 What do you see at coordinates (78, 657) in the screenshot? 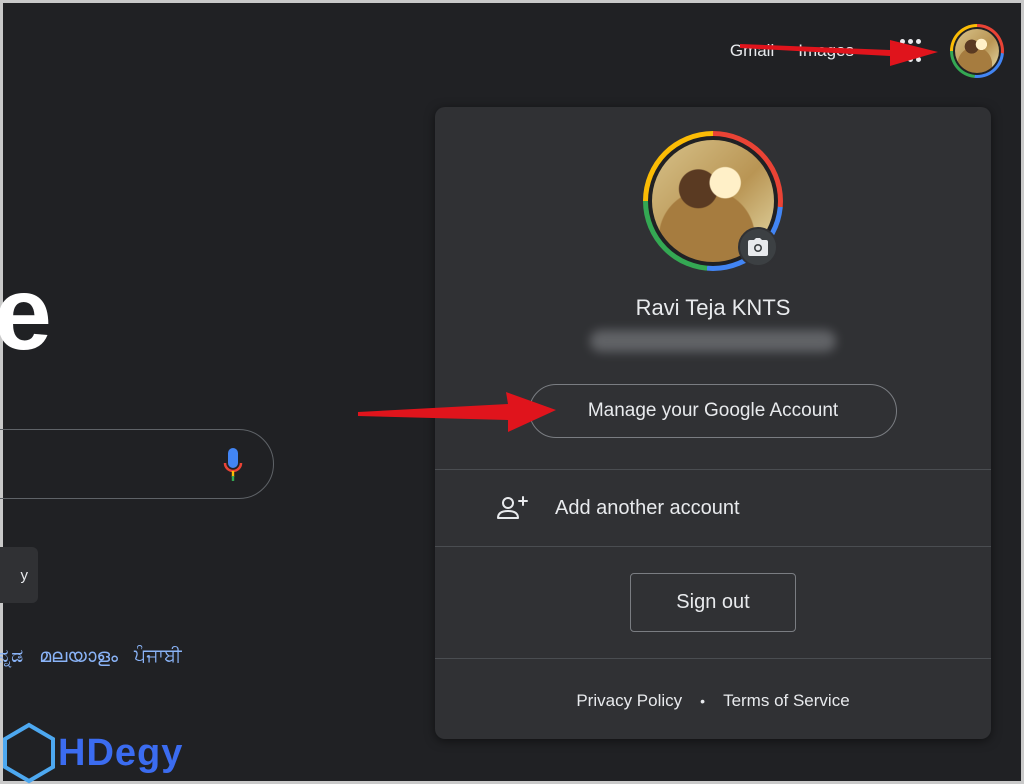
I see `language-link-malayalam: മലയാളം` at bounding box center [78, 657].